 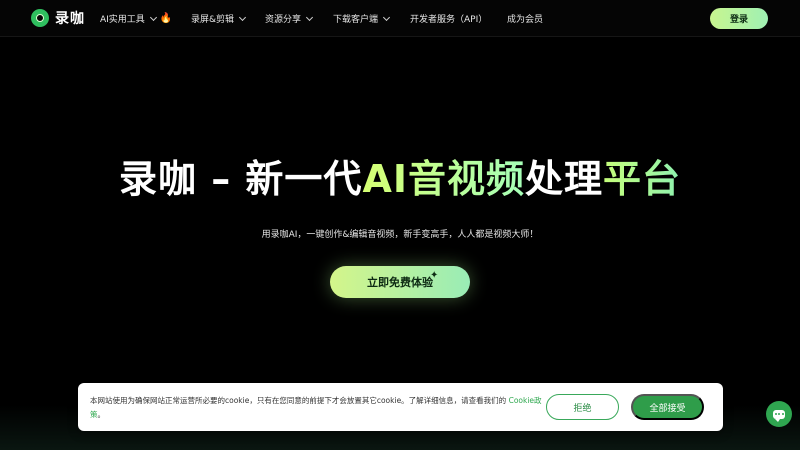 I want to click on try-free-label: 立即免费体验, so click(x=400, y=282).